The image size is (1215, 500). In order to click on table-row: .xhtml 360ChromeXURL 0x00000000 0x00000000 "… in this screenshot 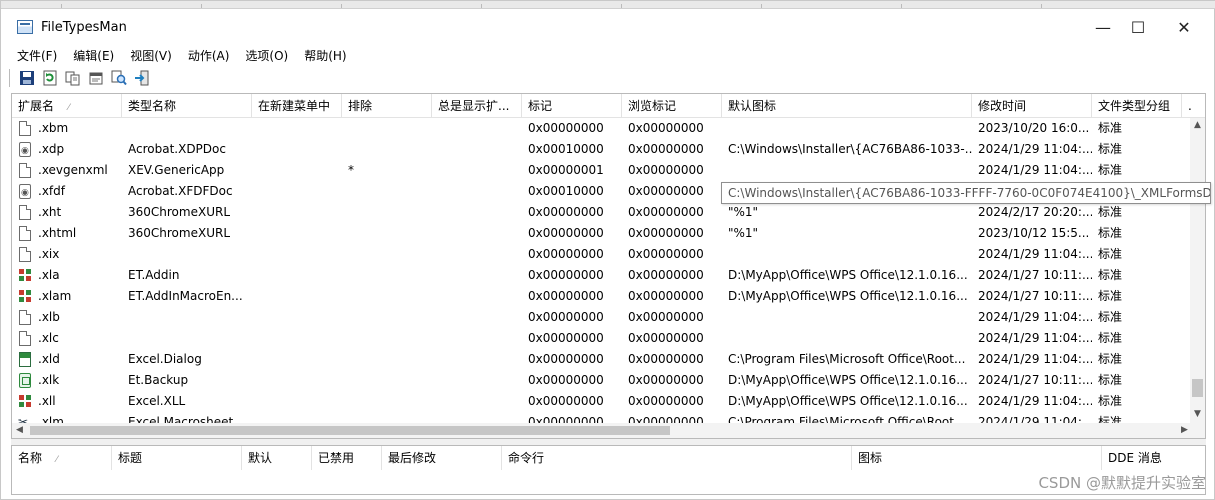, I will do `click(602, 233)`.